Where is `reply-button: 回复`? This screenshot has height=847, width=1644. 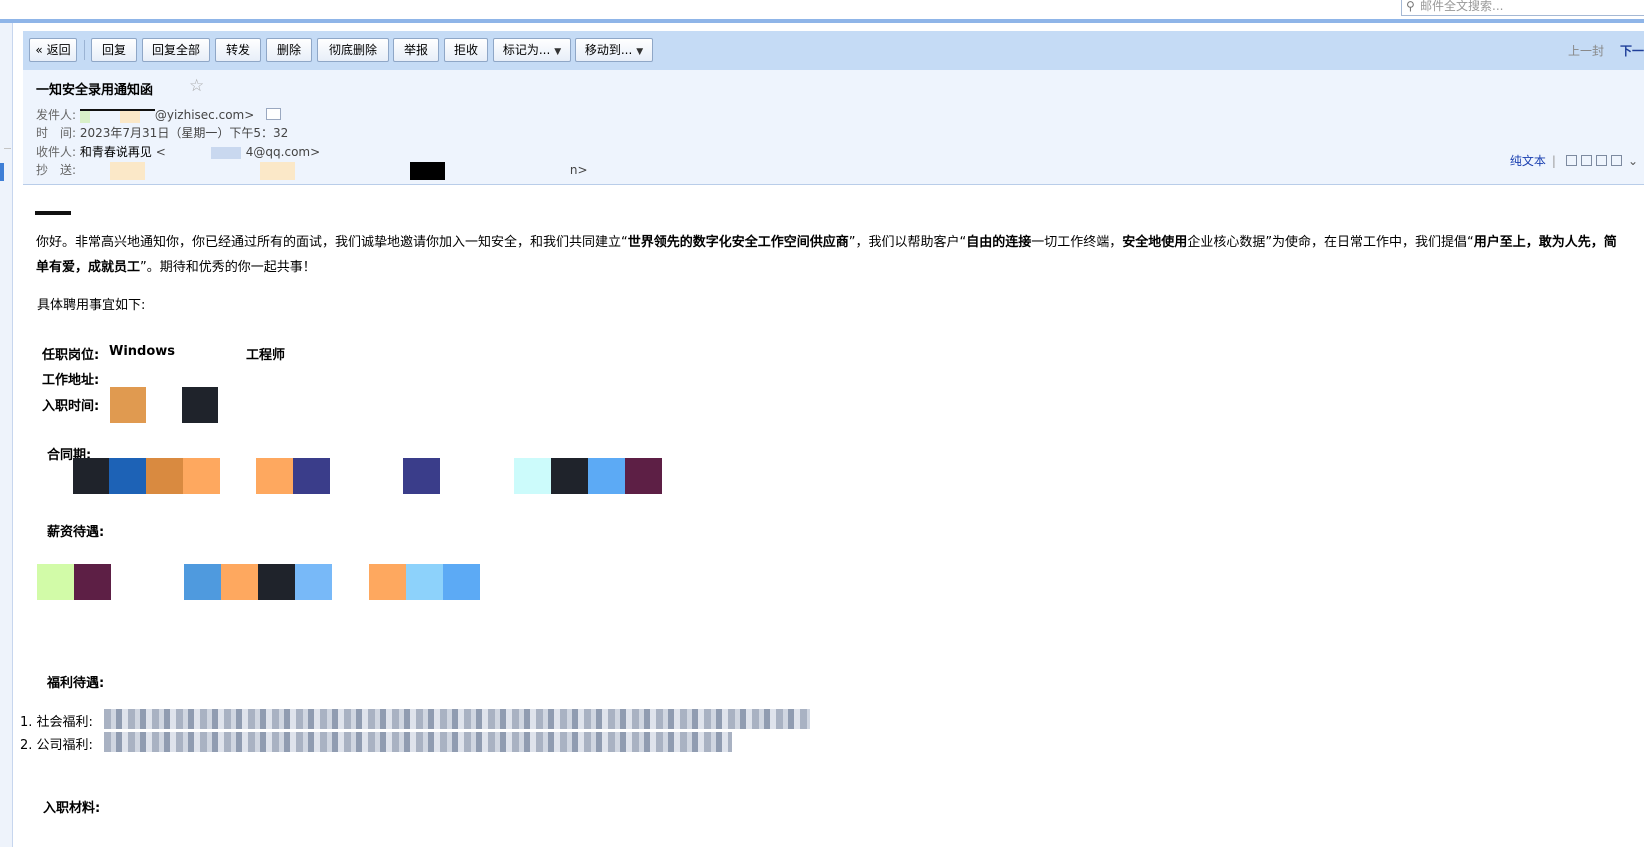
reply-button: 回复 is located at coordinates (114, 50).